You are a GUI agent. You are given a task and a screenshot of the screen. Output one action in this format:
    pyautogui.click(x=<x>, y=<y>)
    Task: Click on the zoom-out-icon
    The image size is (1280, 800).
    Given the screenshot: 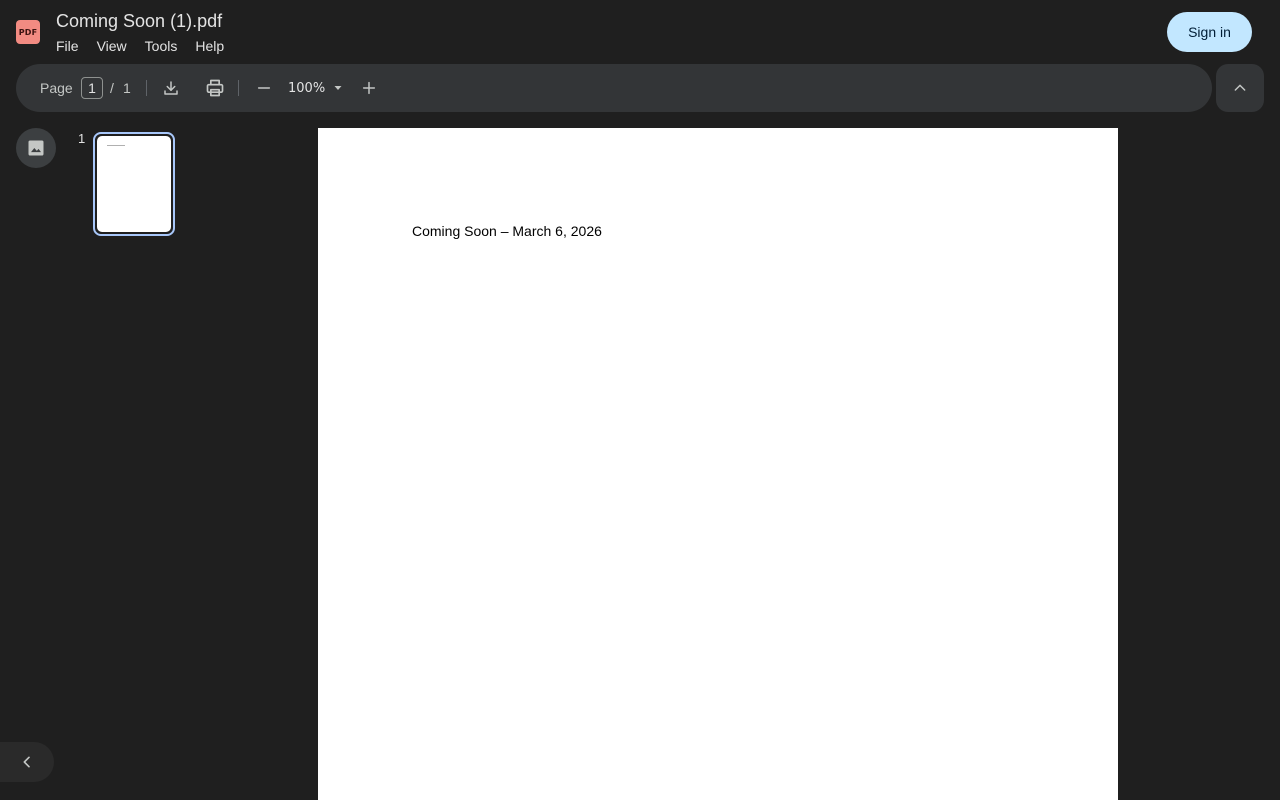 What is the action you would take?
    pyautogui.click(x=264, y=88)
    